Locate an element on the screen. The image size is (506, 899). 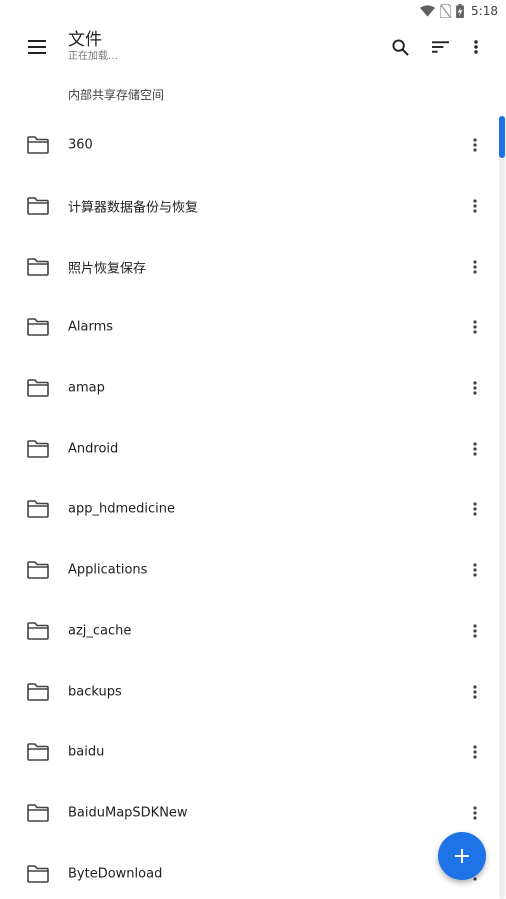
add-fab-button is located at coordinates (462, 856).